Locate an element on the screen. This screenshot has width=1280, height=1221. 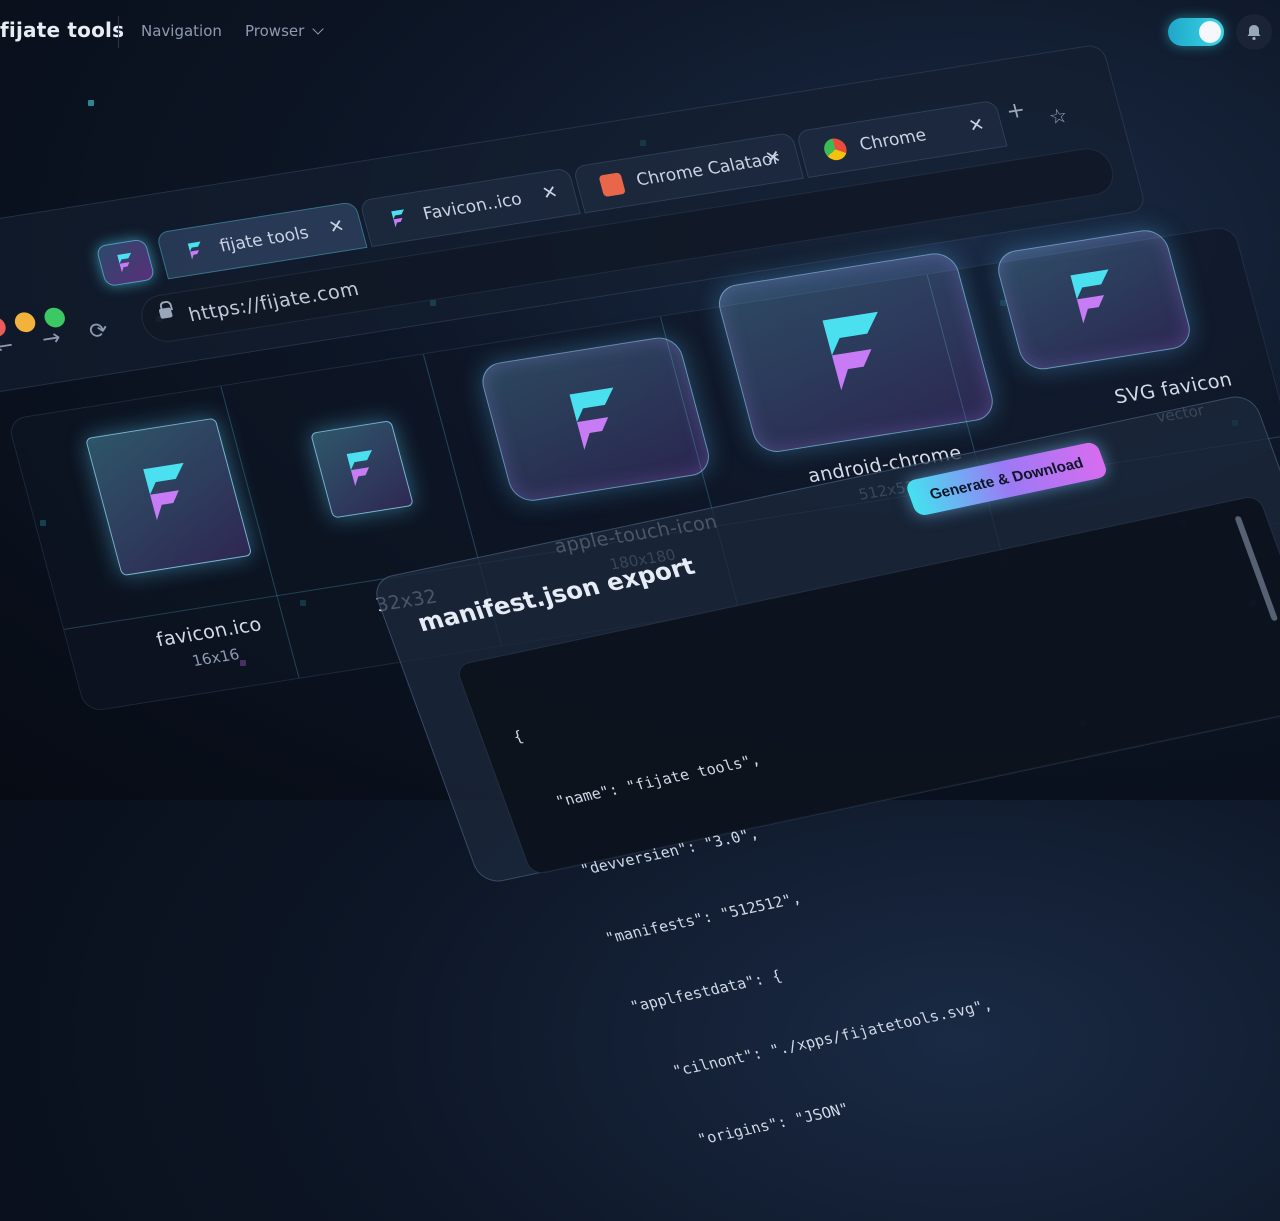
forward-arrow-icon: → is located at coordinates (51, 338).